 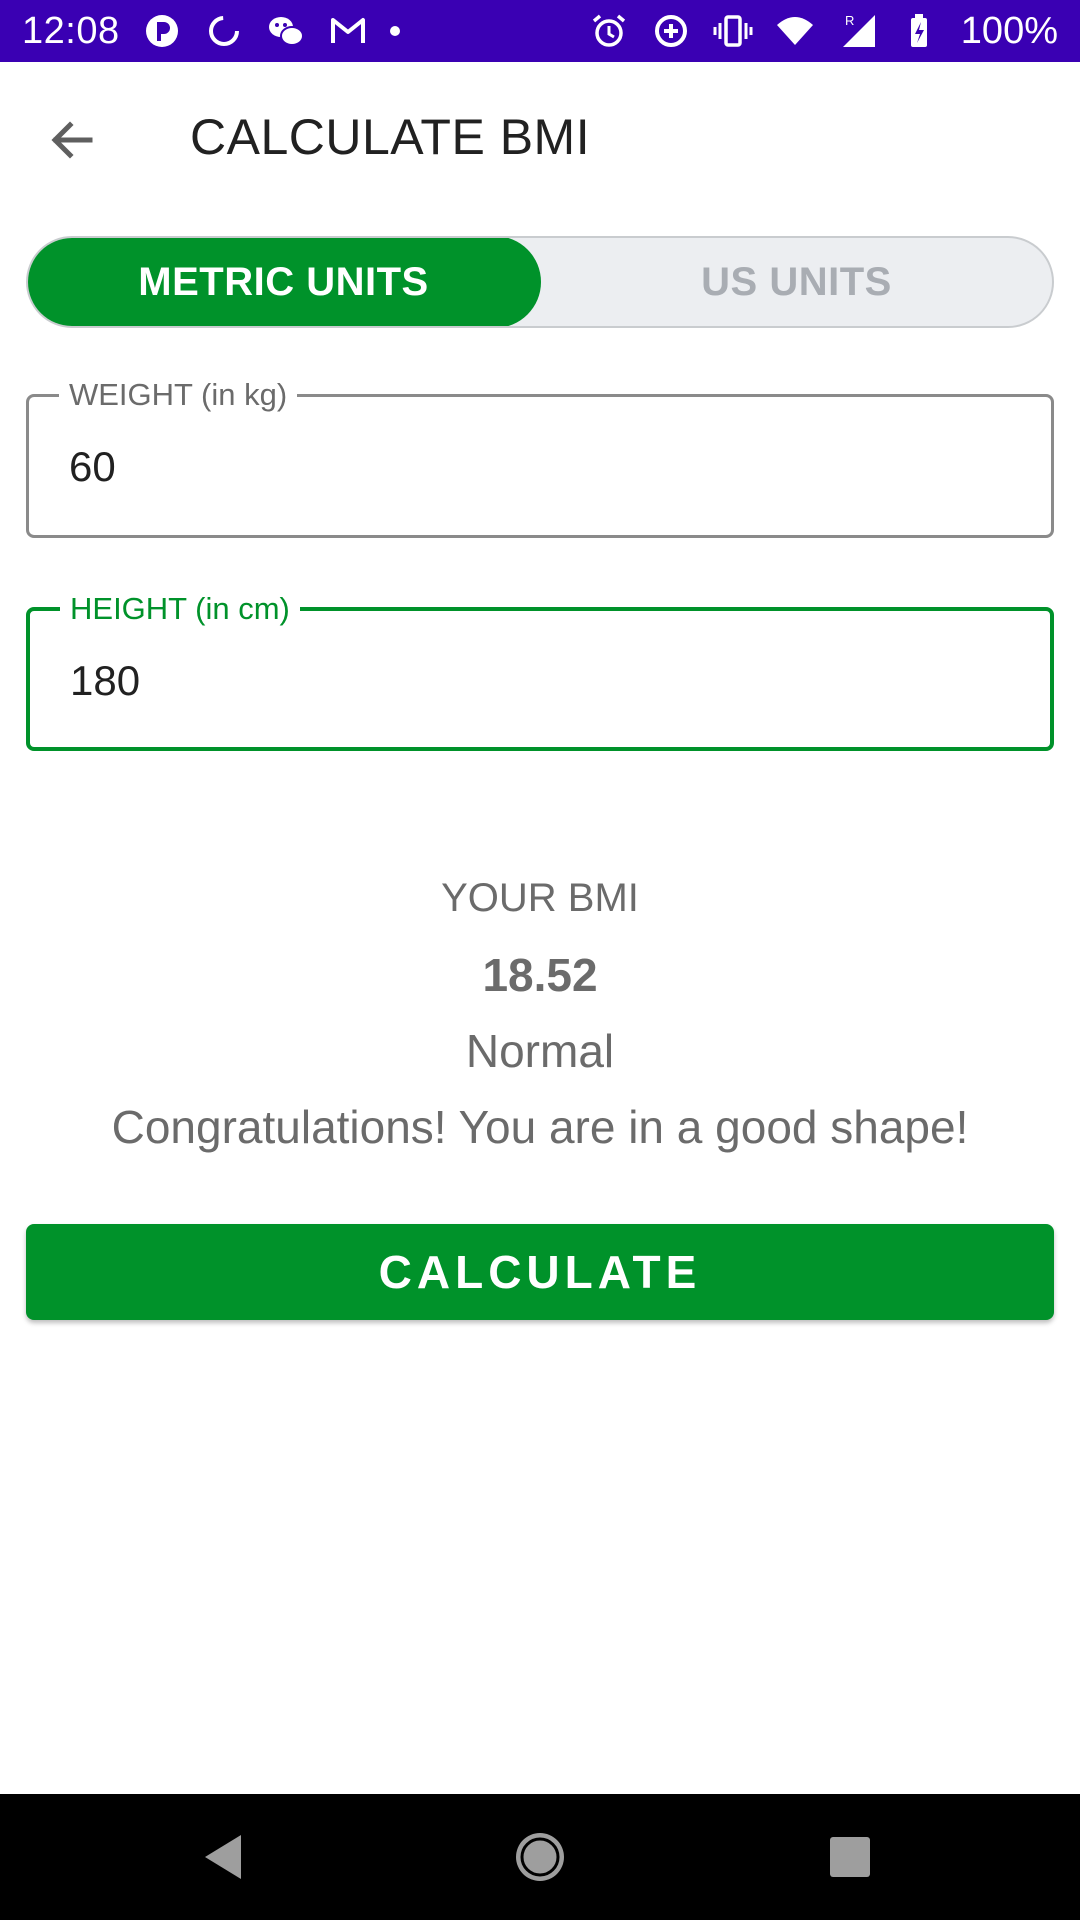 I want to click on svg-text: R, so click(x=849, y=20).